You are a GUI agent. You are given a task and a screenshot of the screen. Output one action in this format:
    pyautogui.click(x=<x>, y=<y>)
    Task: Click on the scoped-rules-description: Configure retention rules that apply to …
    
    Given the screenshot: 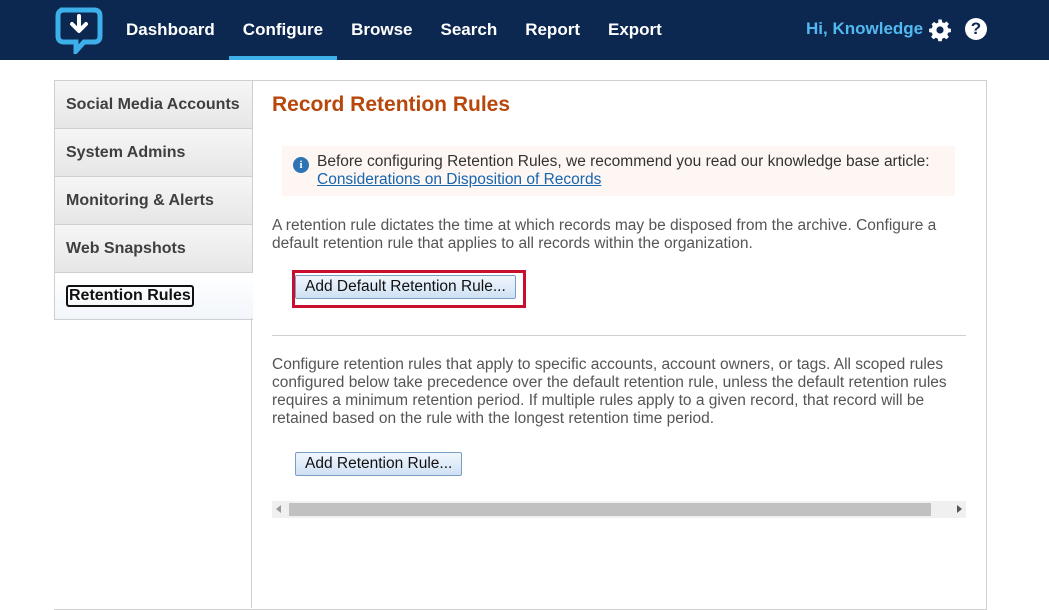 What is the action you would take?
    pyautogui.click(x=609, y=391)
    